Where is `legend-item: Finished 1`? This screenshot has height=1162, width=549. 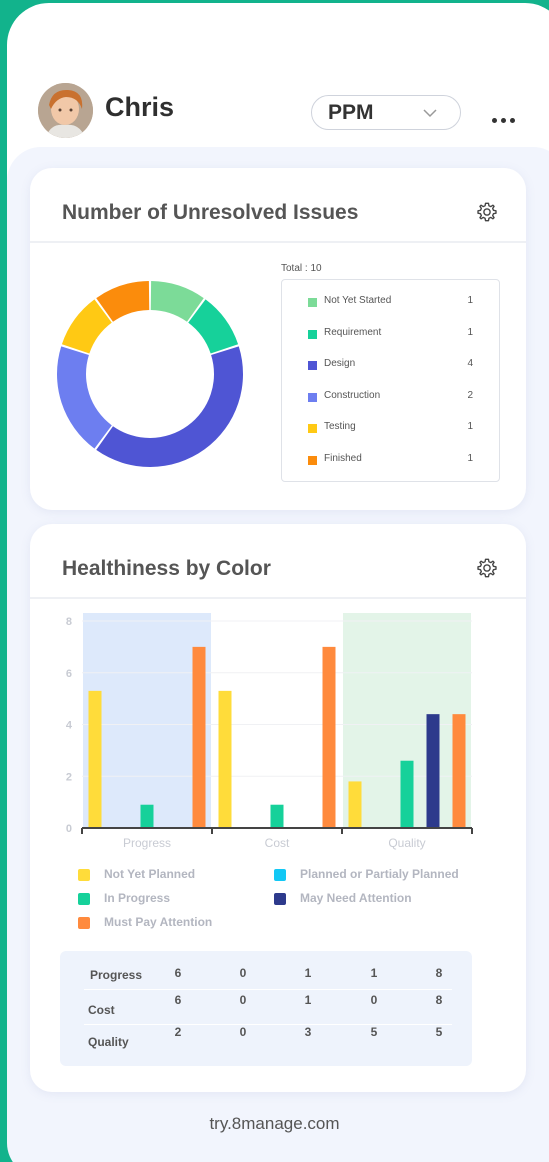 legend-item: Finished 1 is located at coordinates (390, 460).